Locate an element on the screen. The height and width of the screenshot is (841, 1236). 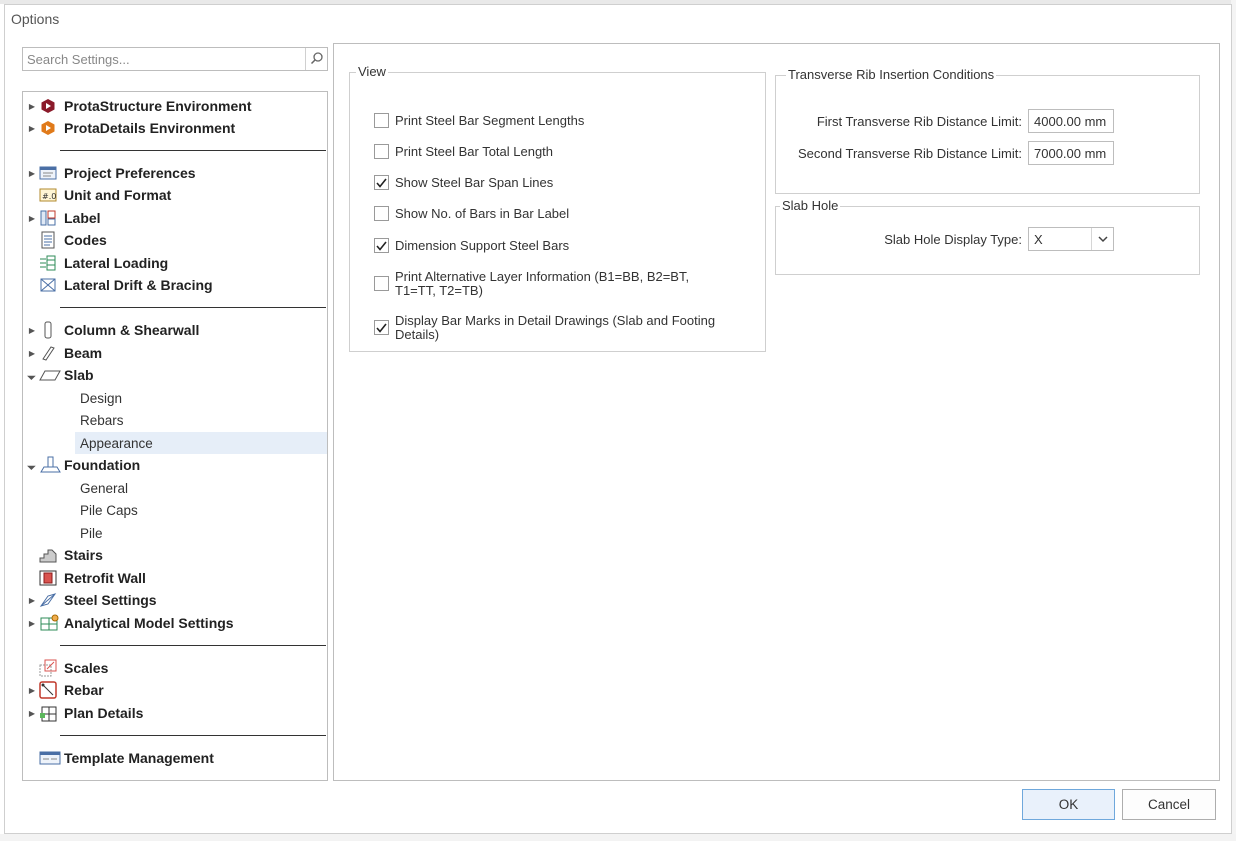
option-show-no-of-bars: Show No. of Bars in Bar Label is located at coordinates (471, 213).